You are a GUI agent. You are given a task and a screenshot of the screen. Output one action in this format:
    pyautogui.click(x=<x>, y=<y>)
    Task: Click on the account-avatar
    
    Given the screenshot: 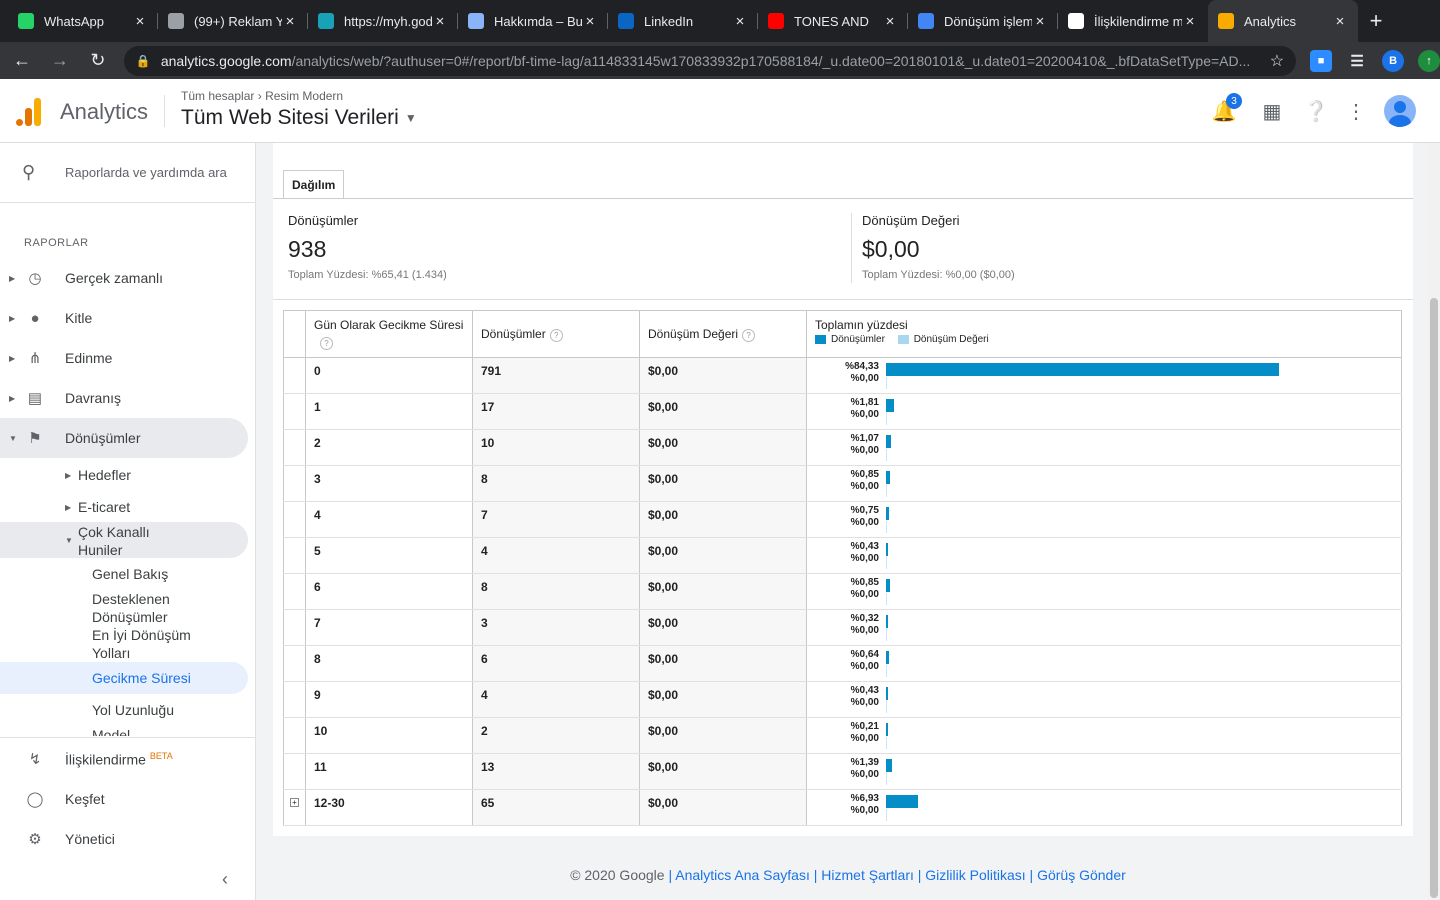 What is the action you would take?
    pyautogui.click(x=1400, y=111)
    